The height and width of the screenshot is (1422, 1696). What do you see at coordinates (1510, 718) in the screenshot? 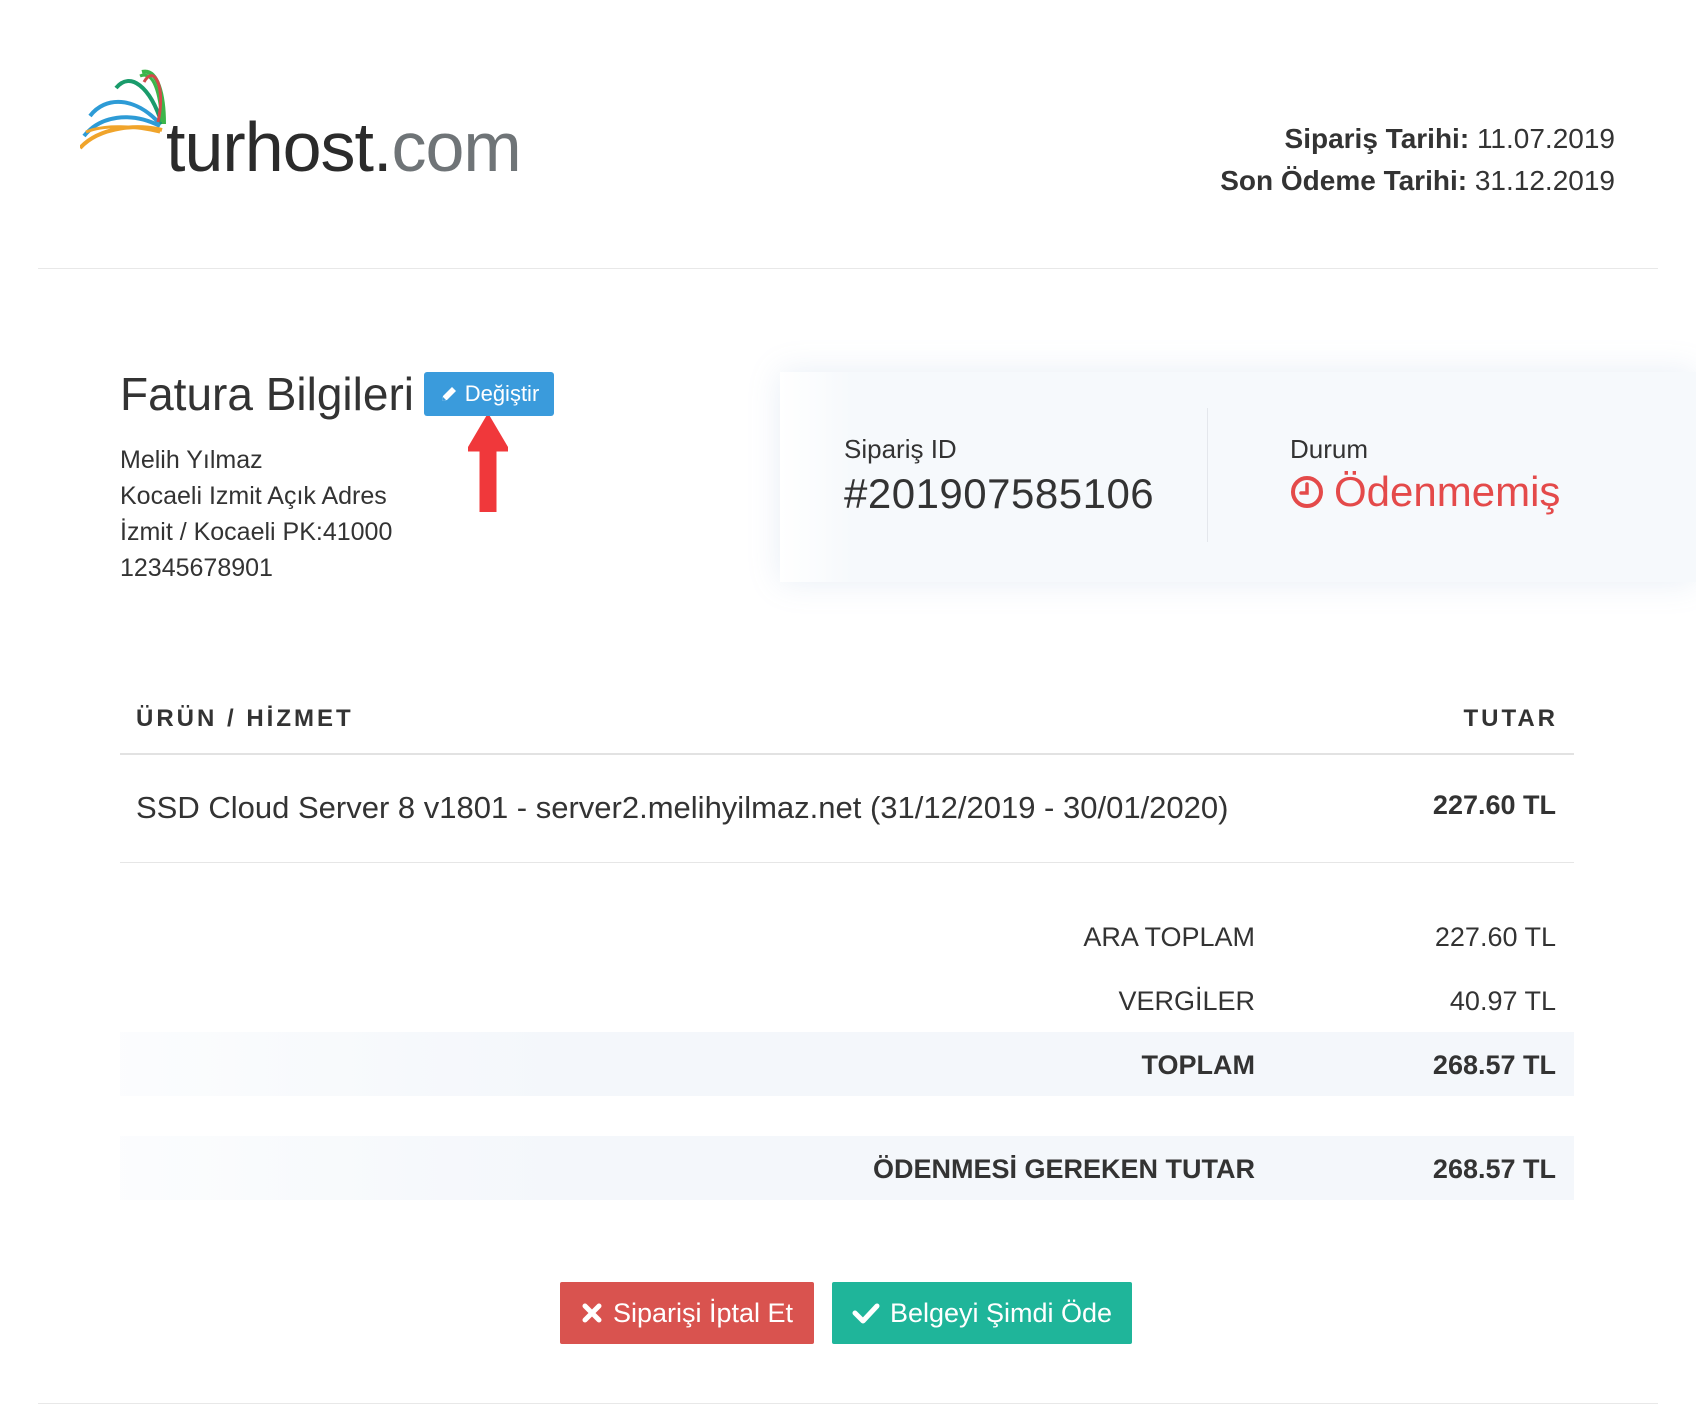
I see `column-header-amount: TUTAR` at bounding box center [1510, 718].